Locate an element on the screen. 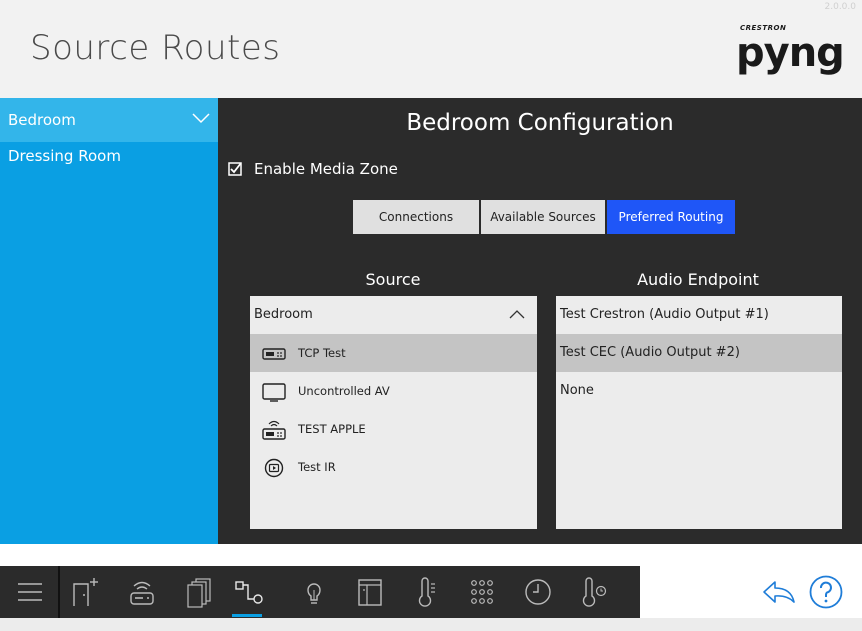 This screenshot has width=862, height=631. thermometer-icon is located at coordinates (426, 592).